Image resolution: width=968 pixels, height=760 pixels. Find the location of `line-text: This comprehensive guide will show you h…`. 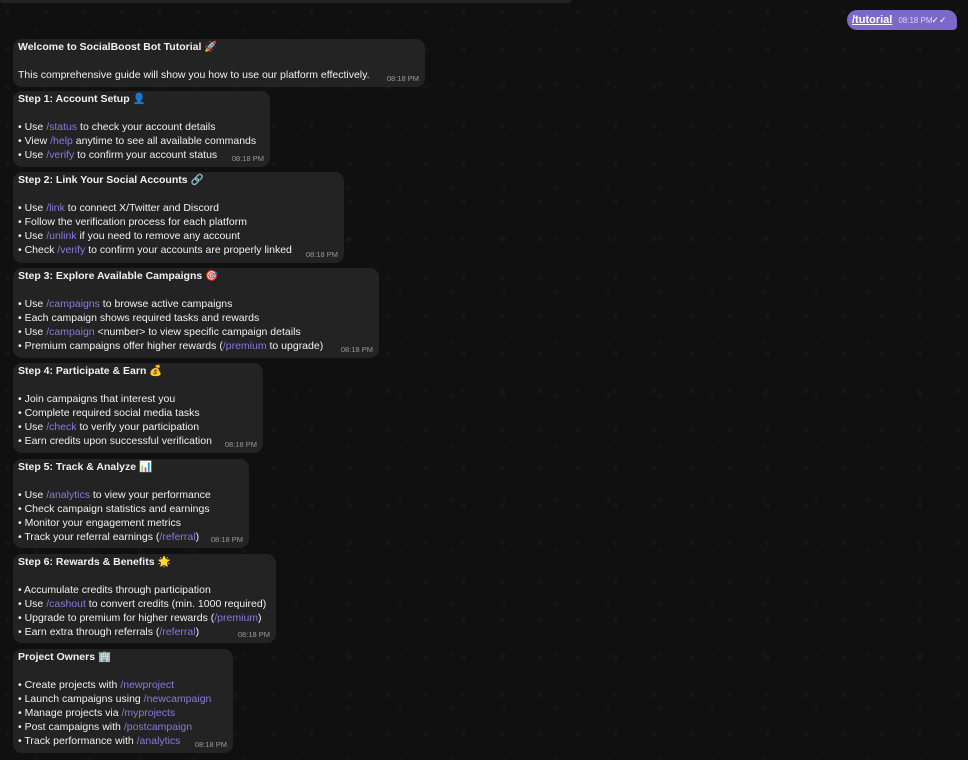

line-text: This comprehensive guide will show you h… is located at coordinates (194, 75).